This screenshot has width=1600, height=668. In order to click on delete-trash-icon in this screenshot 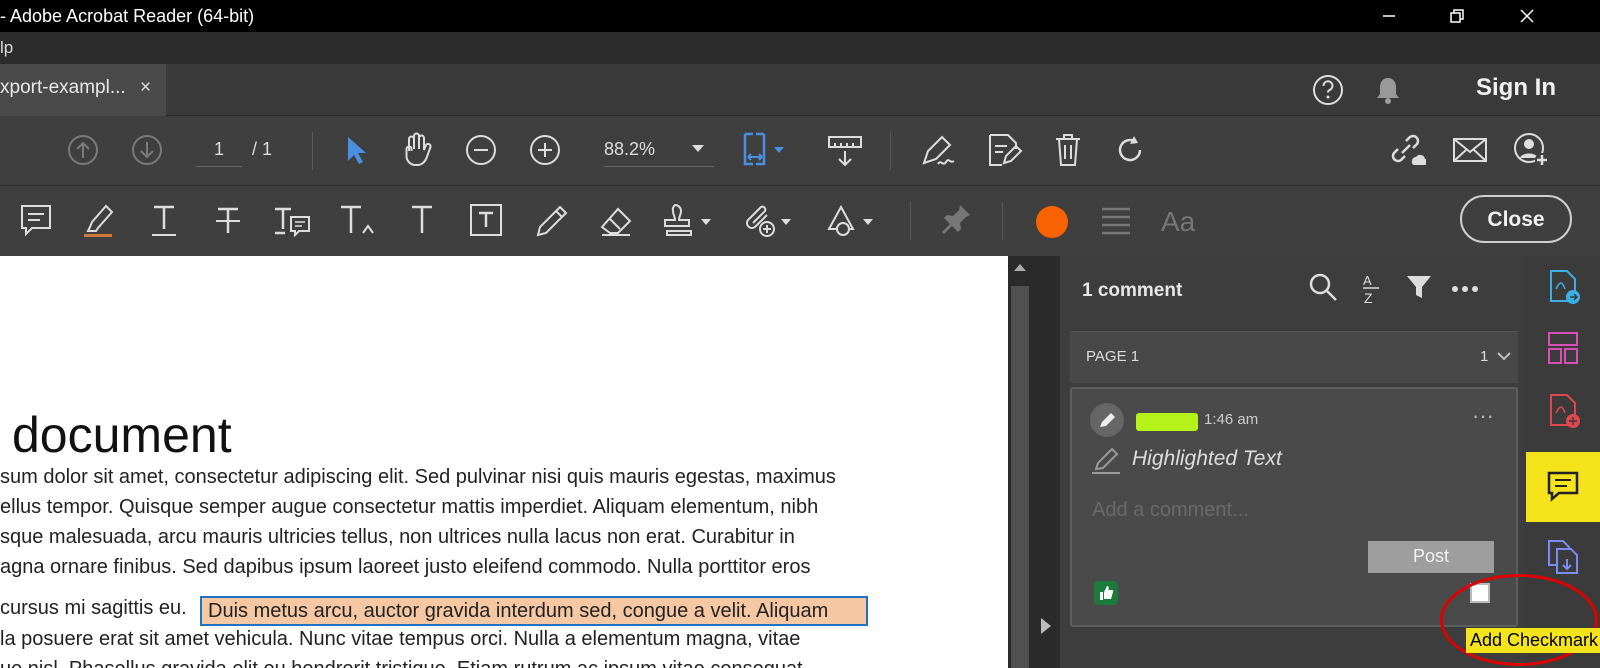, I will do `click(1068, 150)`.